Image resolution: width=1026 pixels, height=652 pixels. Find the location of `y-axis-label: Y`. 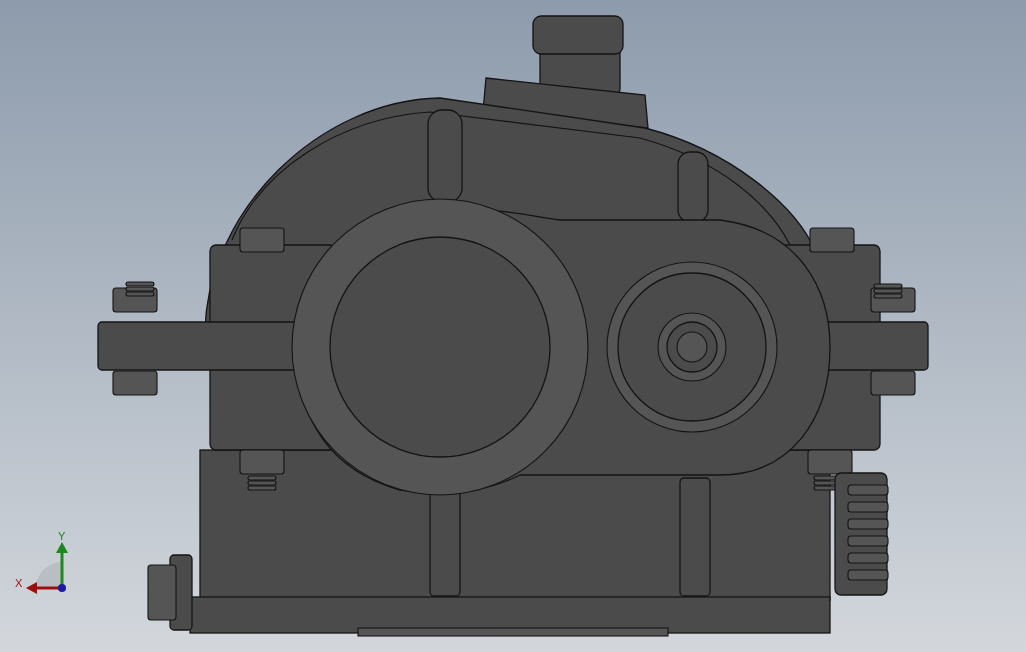

y-axis-label: Y is located at coordinates (62, 536).